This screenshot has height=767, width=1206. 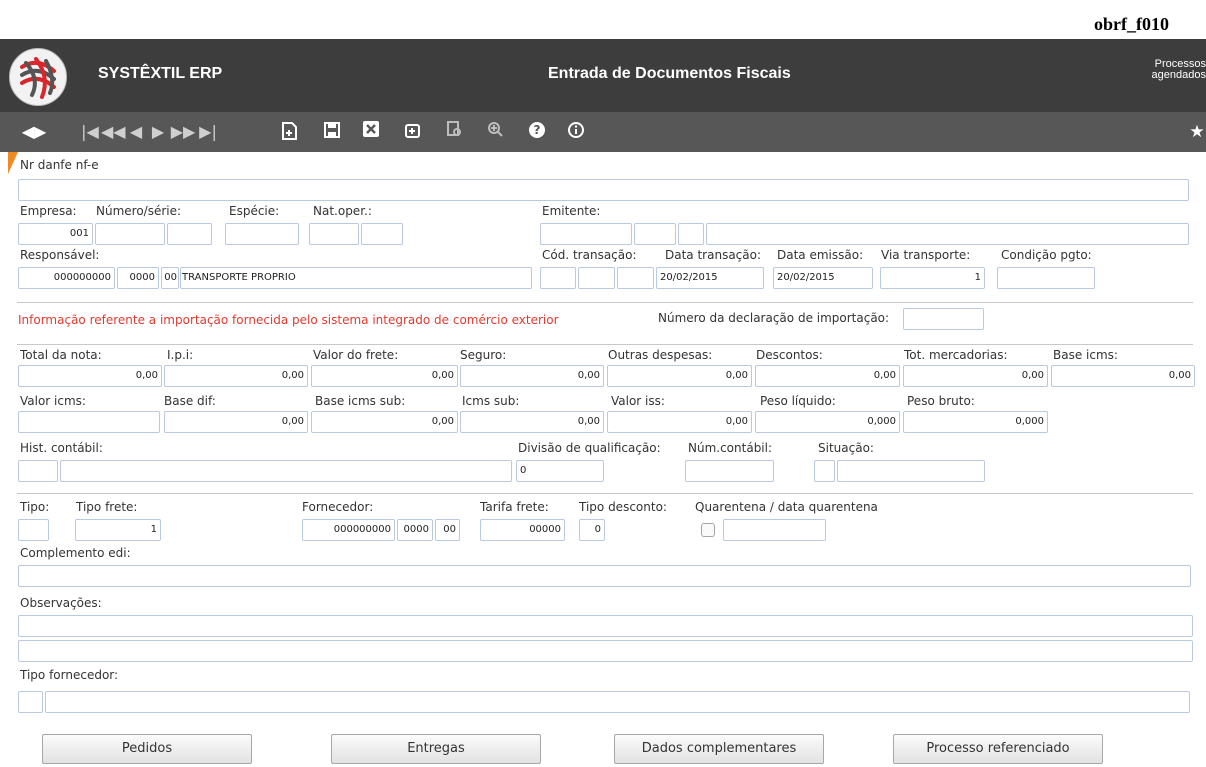 What do you see at coordinates (719, 749) in the screenshot?
I see `dados-complementares-button: Dados complementares` at bounding box center [719, 749].